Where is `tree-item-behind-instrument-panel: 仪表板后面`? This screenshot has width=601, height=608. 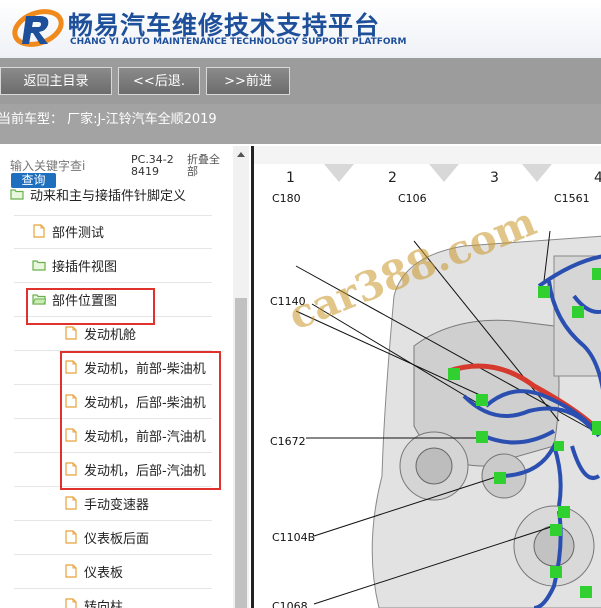
tree-item-behind-instrument-panel: 仪表板后面 is located at coordinates (106, 537).